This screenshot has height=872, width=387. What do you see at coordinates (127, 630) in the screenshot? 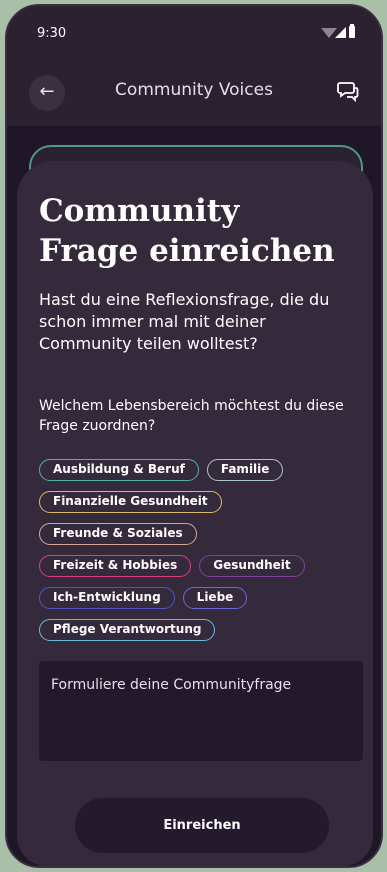
I see `chip-pflege-verantwortung: Pflege Verantwortung` at bounding box center [127, 630].